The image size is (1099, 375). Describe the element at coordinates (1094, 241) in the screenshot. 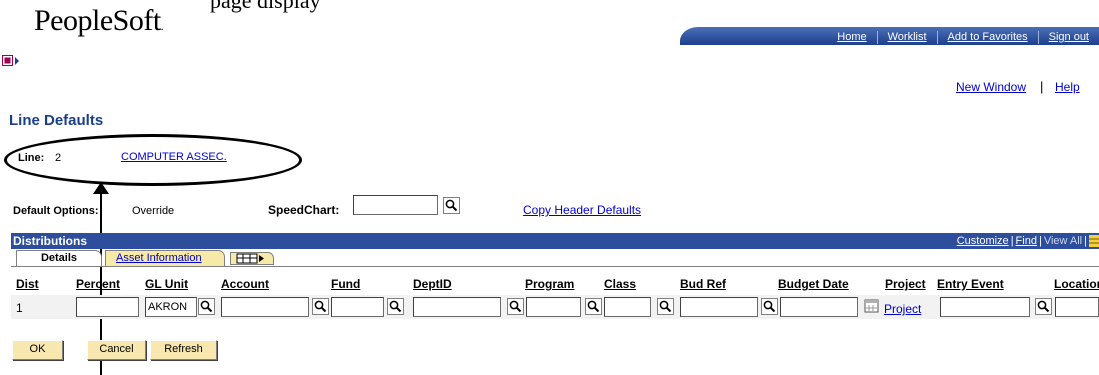

I see `grid-settings-icon` at that location.